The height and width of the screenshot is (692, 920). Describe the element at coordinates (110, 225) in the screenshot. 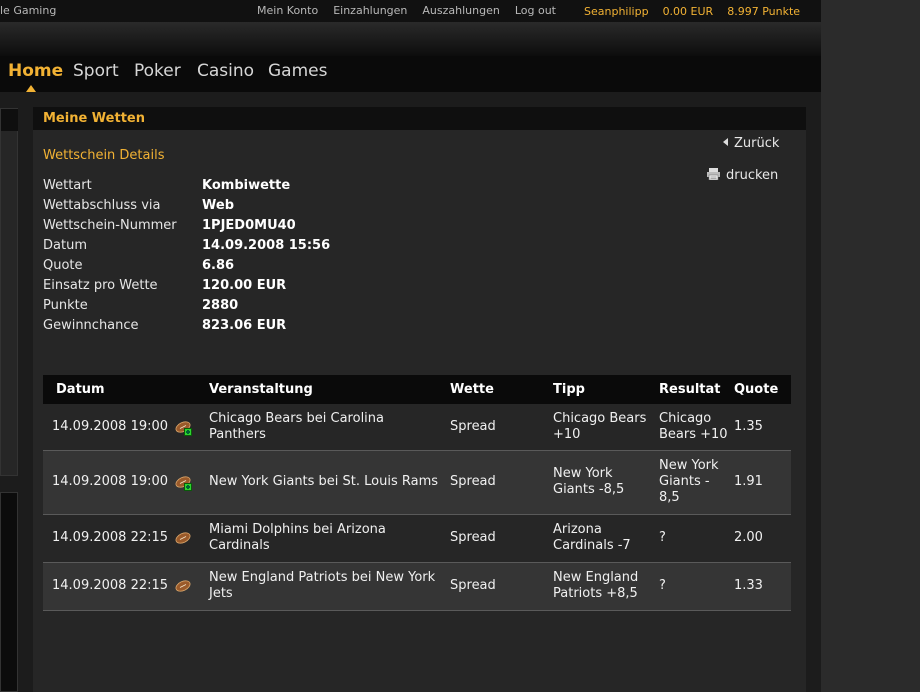

I see `detail-label: Wettschein-Nummer` at that location.